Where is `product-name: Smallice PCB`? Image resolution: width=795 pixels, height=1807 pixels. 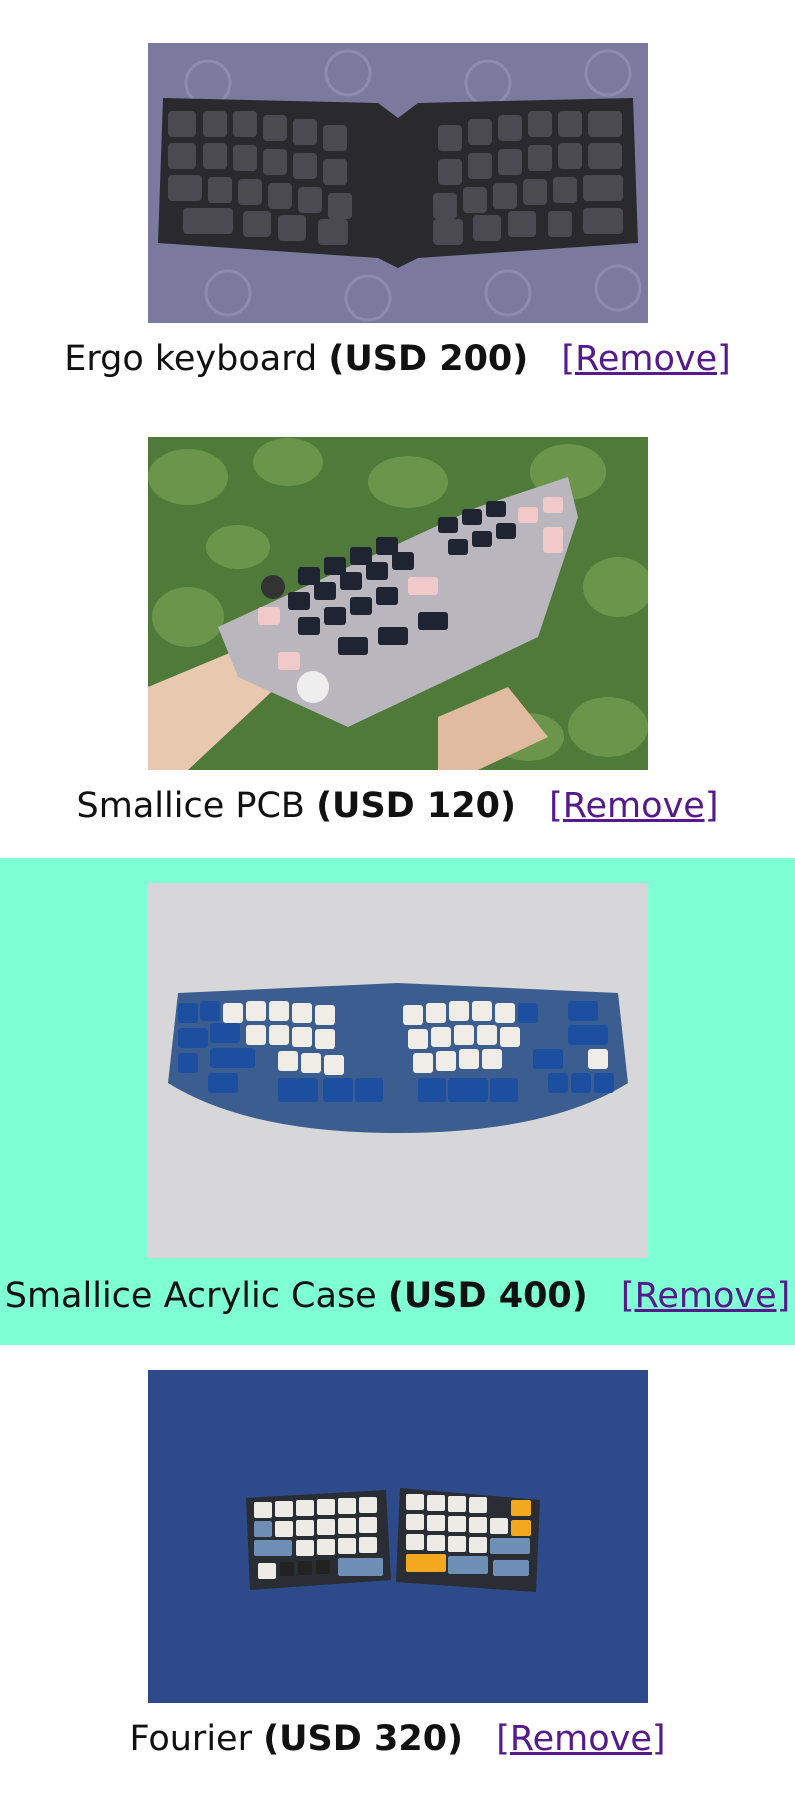
product-name: Smallice PCB is located at coordinates (190, 806).